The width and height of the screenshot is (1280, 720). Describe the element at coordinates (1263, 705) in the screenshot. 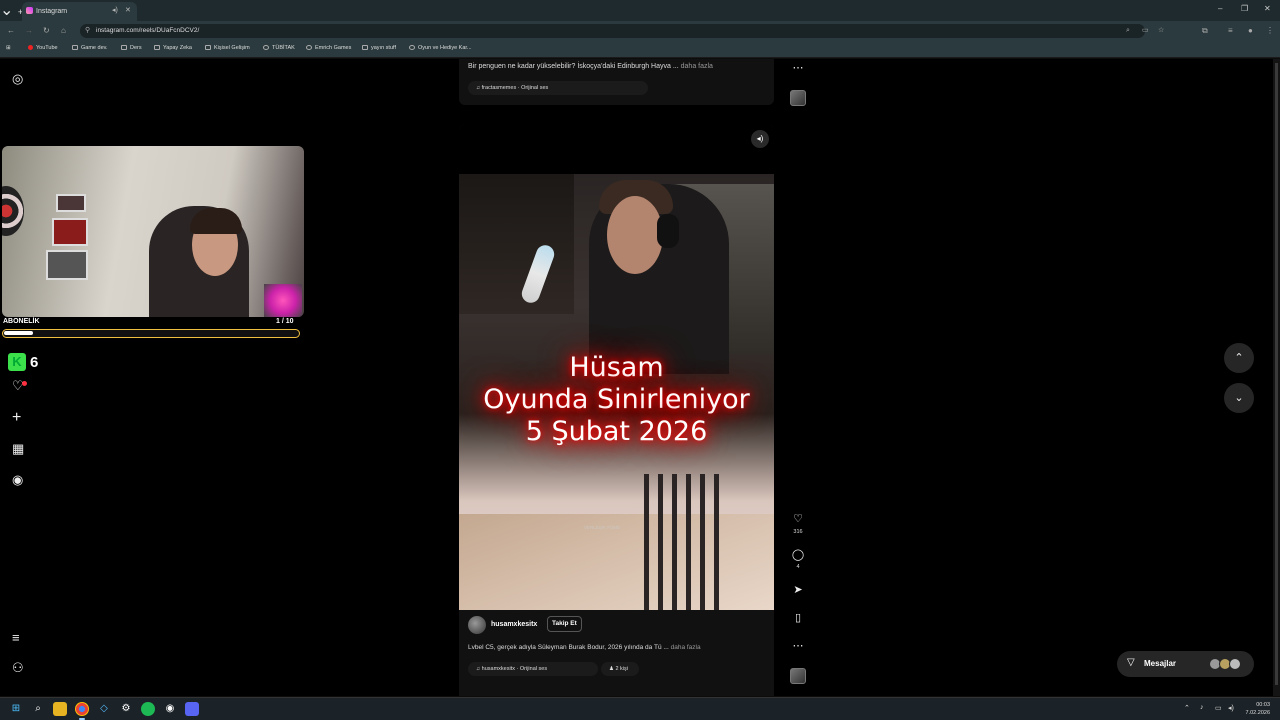

I see `clock-time: 00:03` at that location.